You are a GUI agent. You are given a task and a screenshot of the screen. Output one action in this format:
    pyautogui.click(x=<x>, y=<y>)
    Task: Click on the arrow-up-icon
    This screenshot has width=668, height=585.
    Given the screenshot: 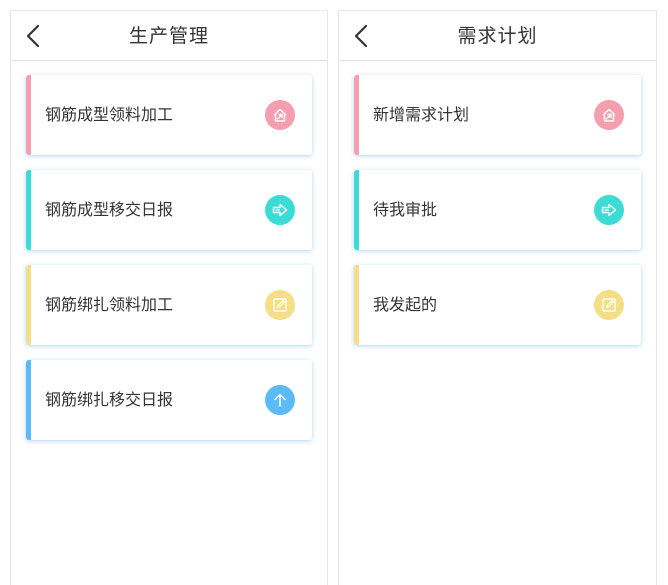 What is the action you would take?
    pyautogui.click(x=280, y=400)
    